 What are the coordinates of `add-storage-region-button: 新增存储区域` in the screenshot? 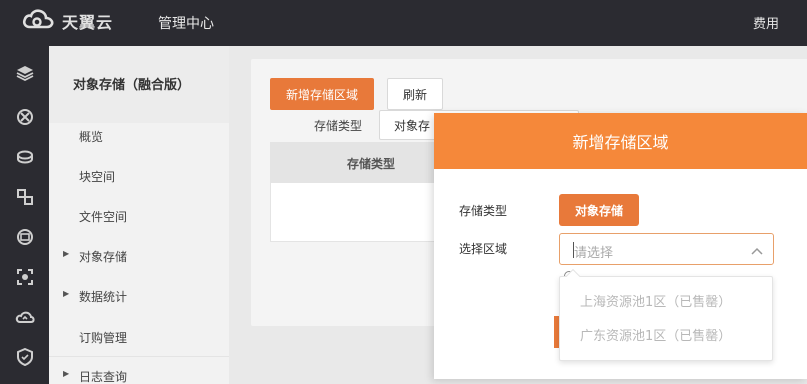 It's located at (322, 94).